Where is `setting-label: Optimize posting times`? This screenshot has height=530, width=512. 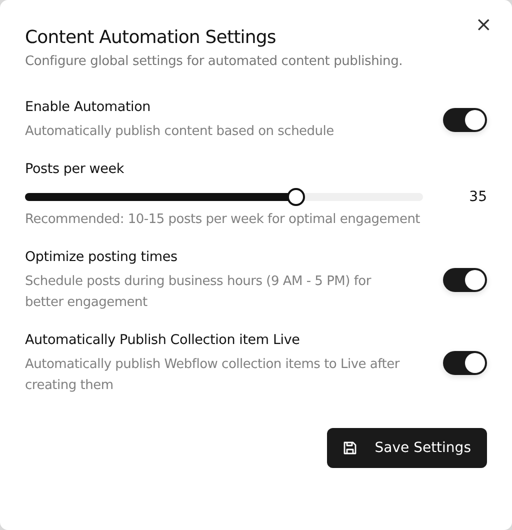 setting-label: Optimize posting times is located at coordinates (101, 257).